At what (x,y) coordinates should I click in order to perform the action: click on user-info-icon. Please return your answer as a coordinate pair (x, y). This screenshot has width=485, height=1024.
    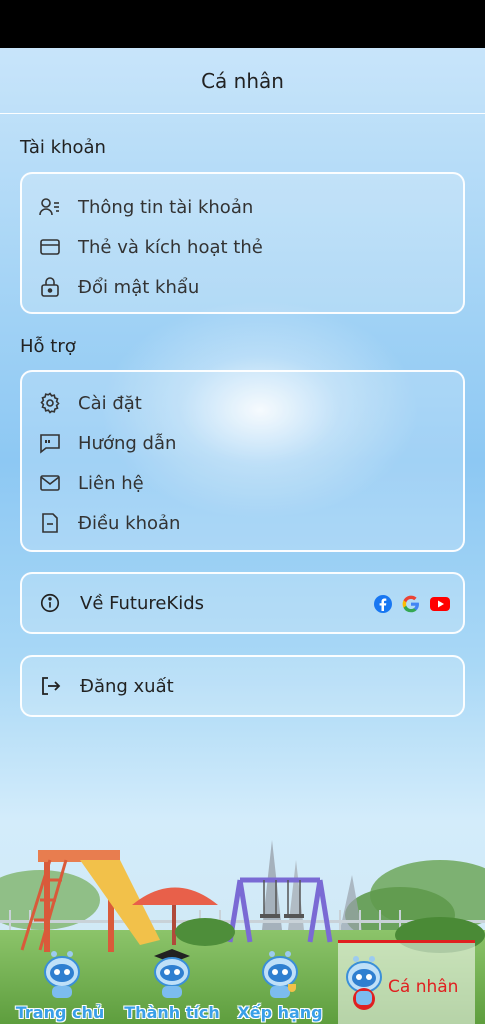
    Looking at the image, I should click on (50, 207).